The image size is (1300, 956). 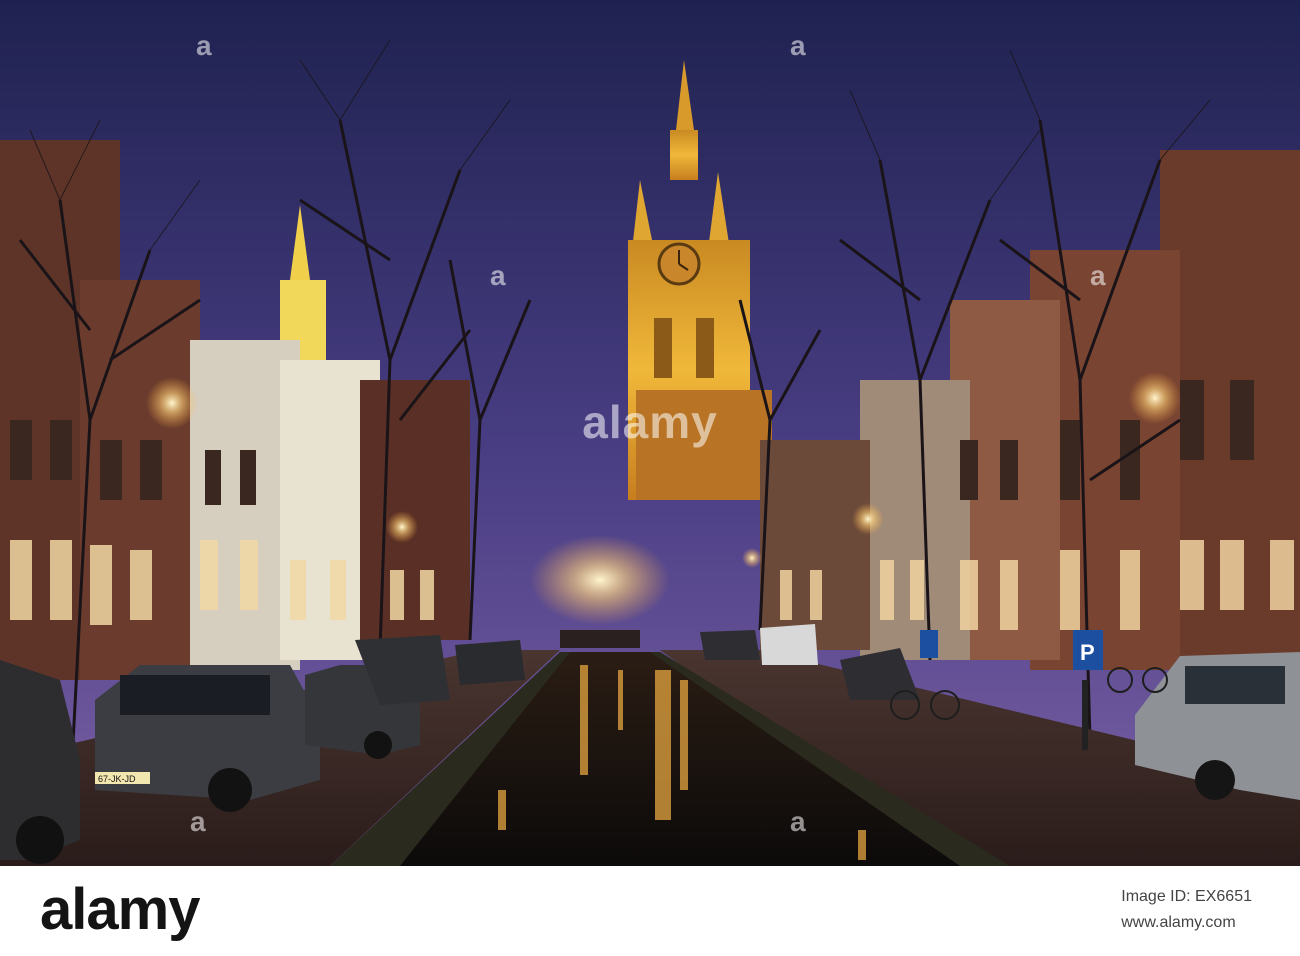 What do you see at coordinates (120, 909) in the screenshot?
I see `alamy-logo: alamy` at bounding box center [120, 909].